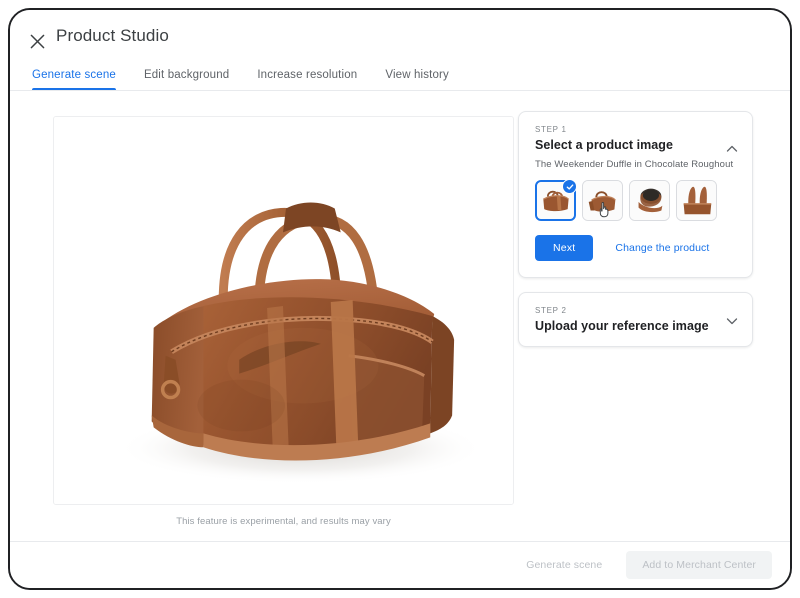  Describe the element at coordinates (662, 248) in the screenshot. I see `change-product-link: Change the product` at that location.